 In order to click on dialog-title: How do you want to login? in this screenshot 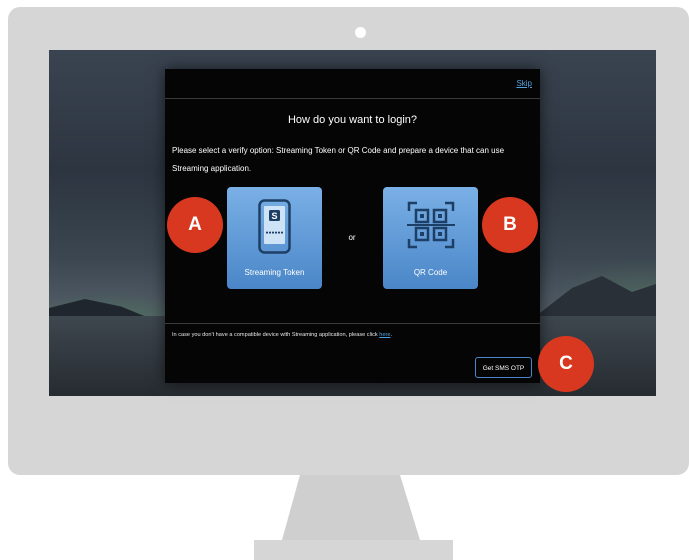, I will do `click(352, 120)`.